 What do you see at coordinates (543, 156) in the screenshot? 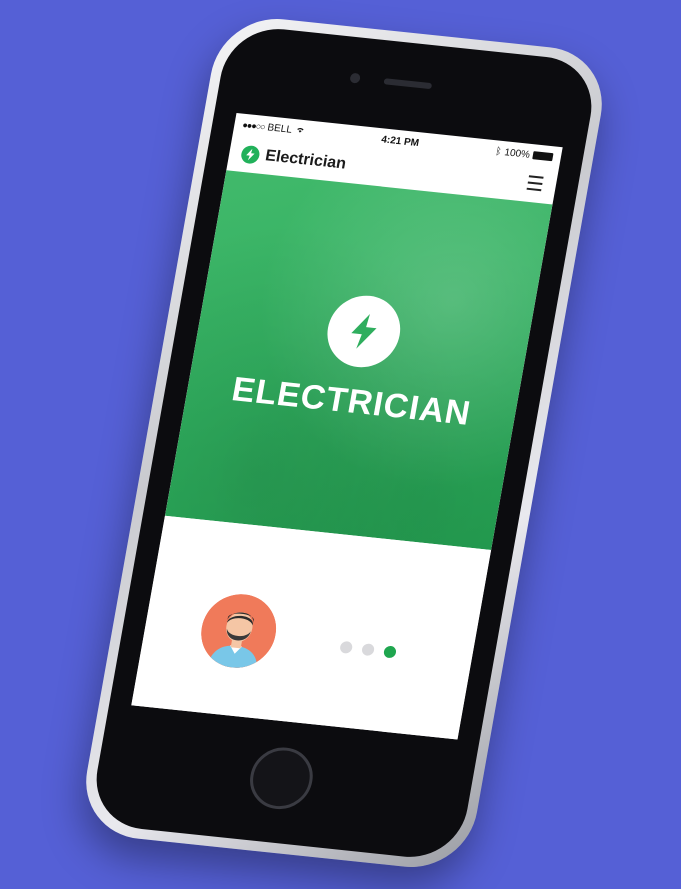
I see `battery-icon` at bounding box center [543, 156].